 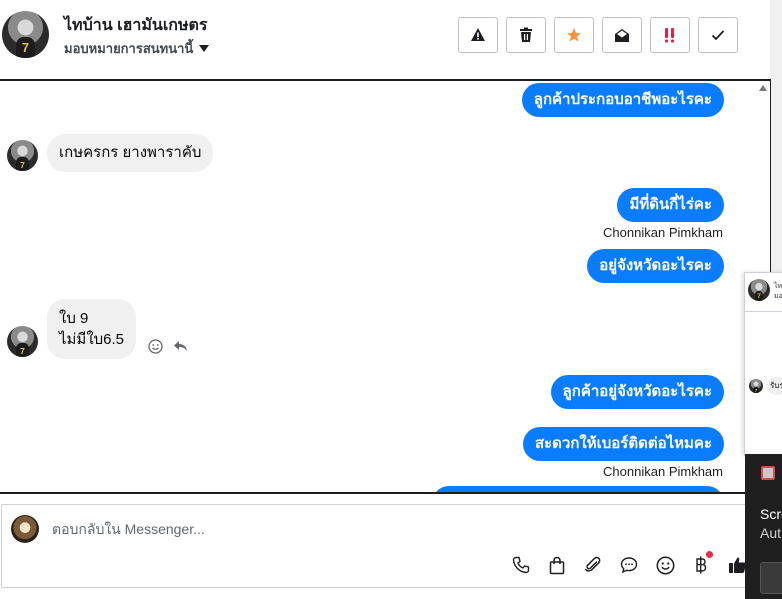 I want to click on paperclip-icon, so click(x=593, y=564).